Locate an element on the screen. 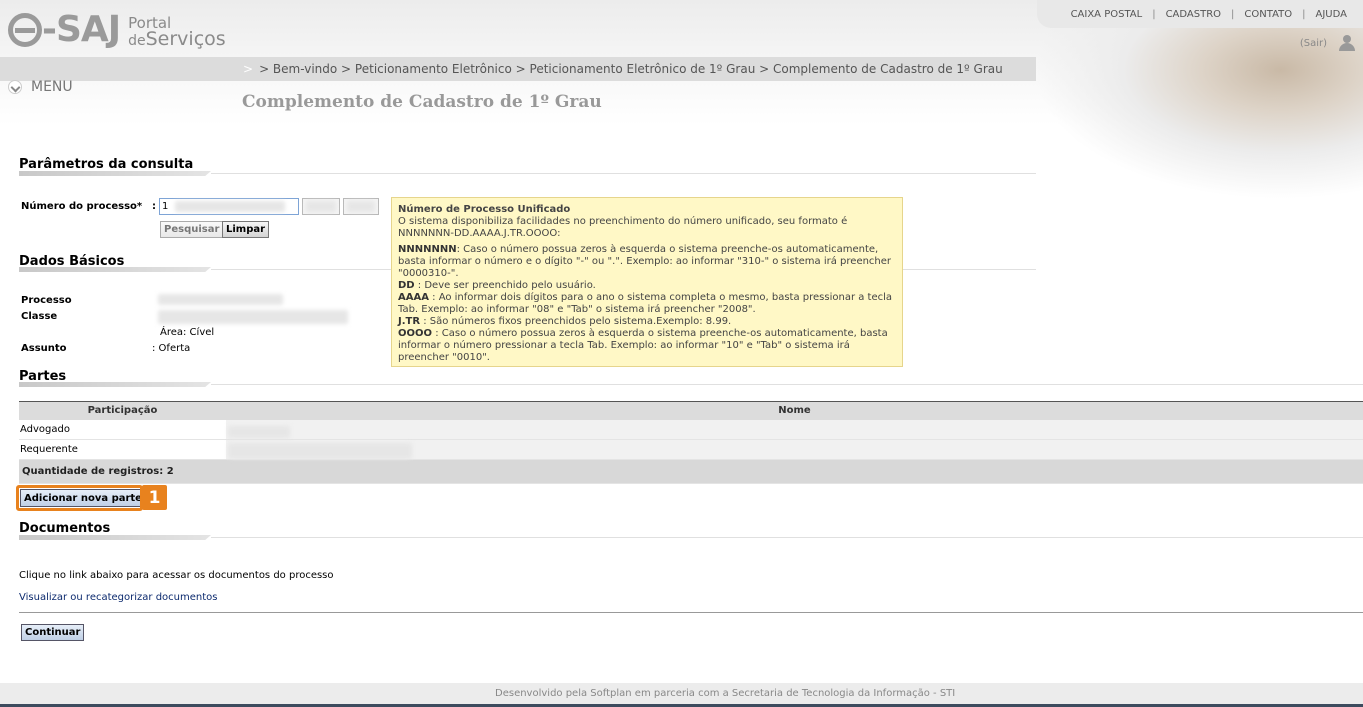 This screenshot has width=1363, height=707. view-documents-link: Visualizar ou recategorizar documentos is located at coordinates (118, 597).